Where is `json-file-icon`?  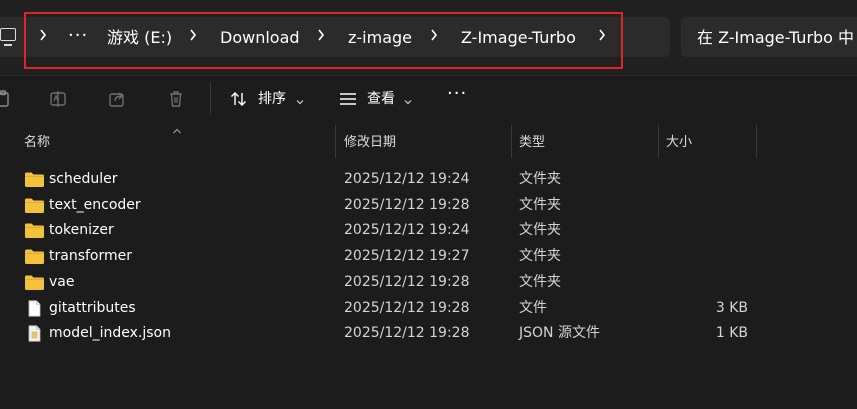
json-file-icon is located at coordinates (34, 333).